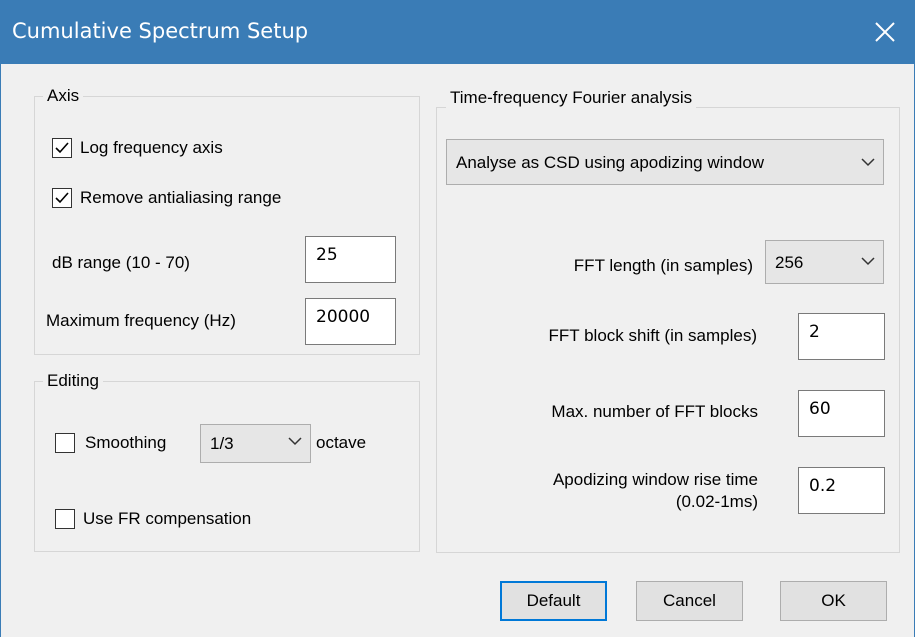 The width and height of the screenshot is (915, 637). Describe the element at coordinates (841, 490) in the screenshot. I see `rise-time-input: 0.2` at that location.